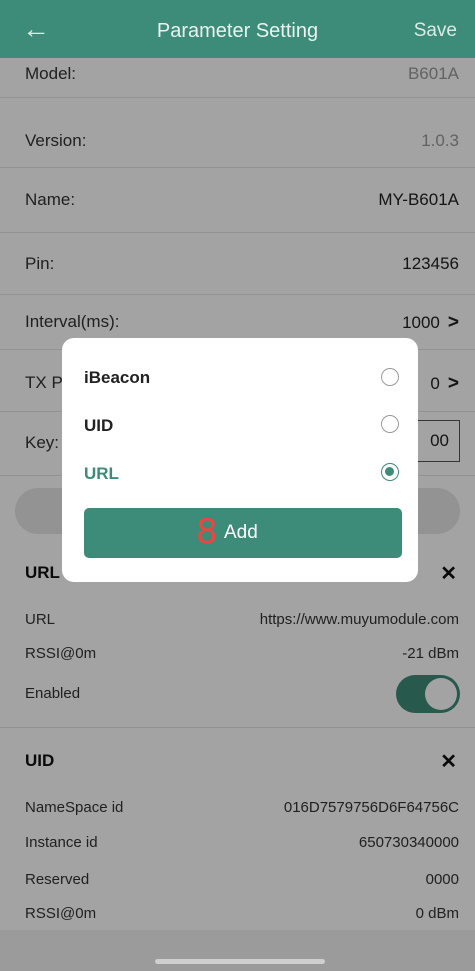 Image resolution: width=475 pixels, height=971 pixels. What do you see at coordinates (390, 377) in the screenshot?
I see `radio-ibeacon` at bounding box center [390, 377].